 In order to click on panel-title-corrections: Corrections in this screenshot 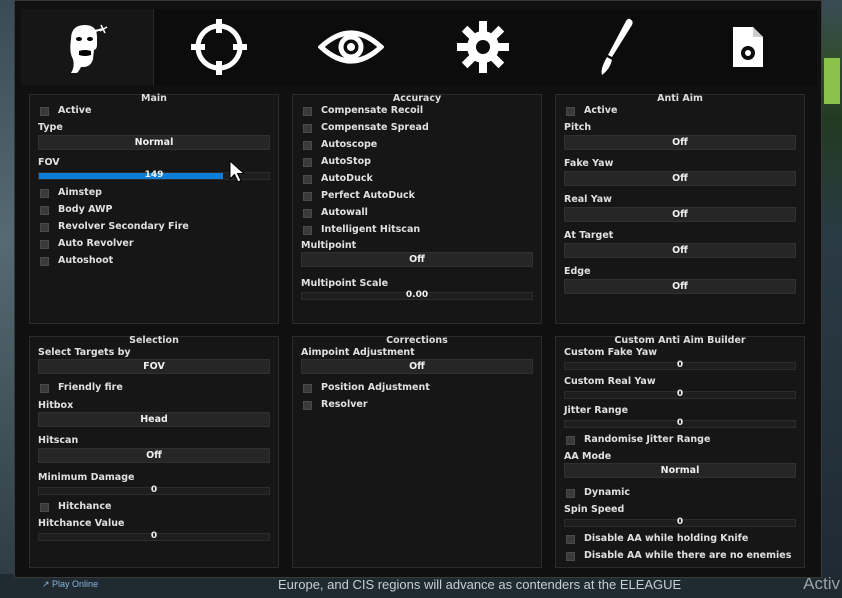, I will do `click(417, 340)`.